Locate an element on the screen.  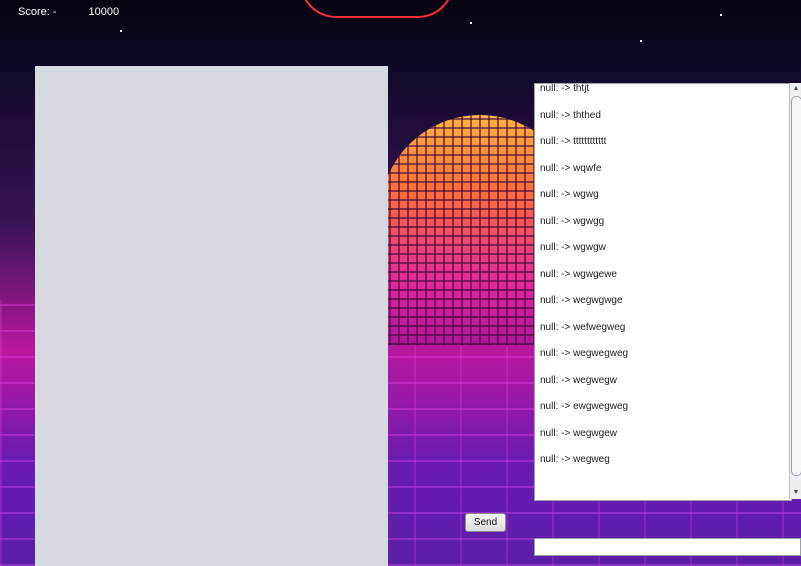
red-scribble-decoration is located at coordinates (377, 9).